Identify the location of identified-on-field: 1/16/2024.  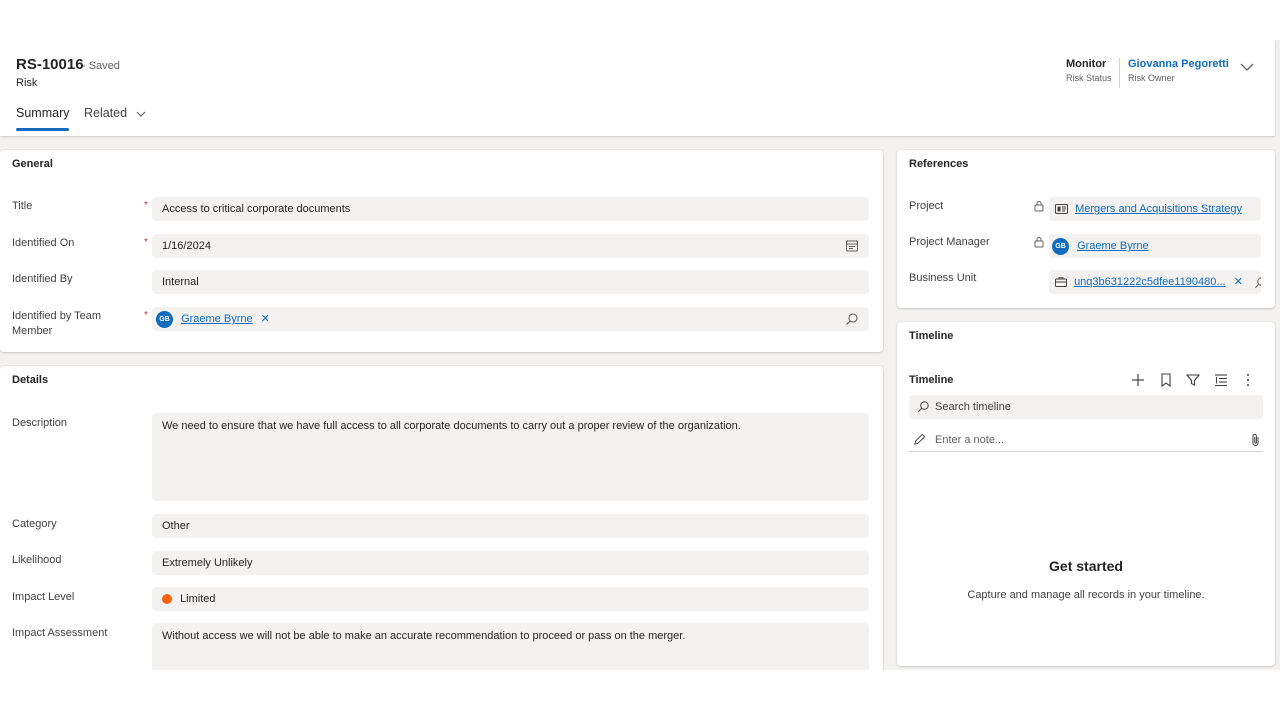
(510, 246).